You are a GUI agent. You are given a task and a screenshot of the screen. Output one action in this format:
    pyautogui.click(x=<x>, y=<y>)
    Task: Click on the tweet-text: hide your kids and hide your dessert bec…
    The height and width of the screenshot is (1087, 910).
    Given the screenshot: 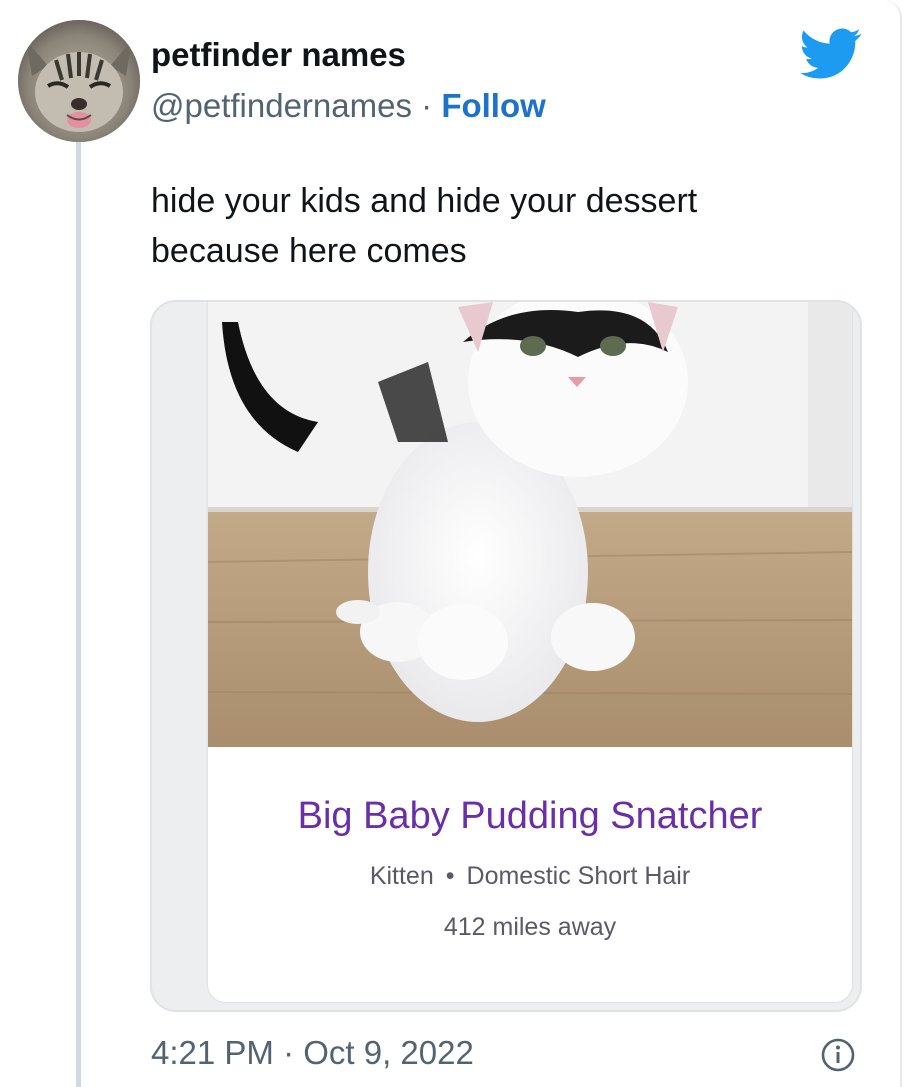 What is the action you would take?
    pyautogui.click(x=491, y=226)
    